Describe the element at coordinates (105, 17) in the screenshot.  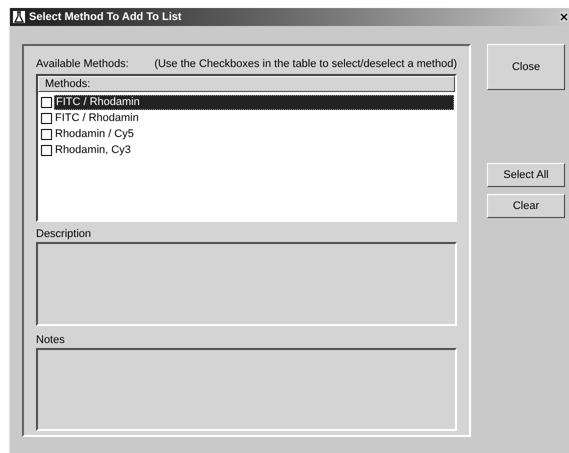
I see `window-title: Select Method To Add To List` at that location.